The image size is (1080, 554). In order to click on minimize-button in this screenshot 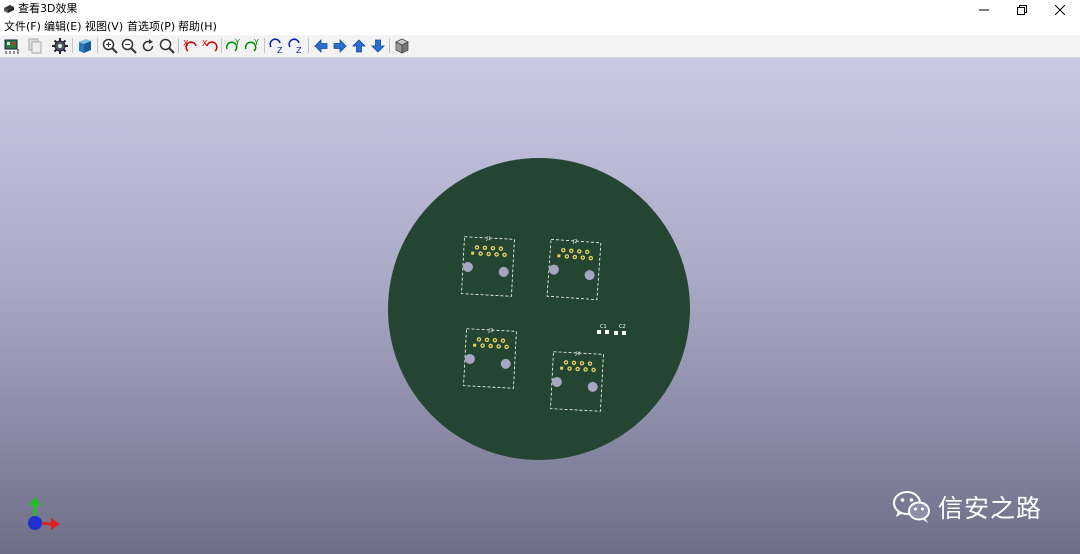, I will do `click(984, 9)`.